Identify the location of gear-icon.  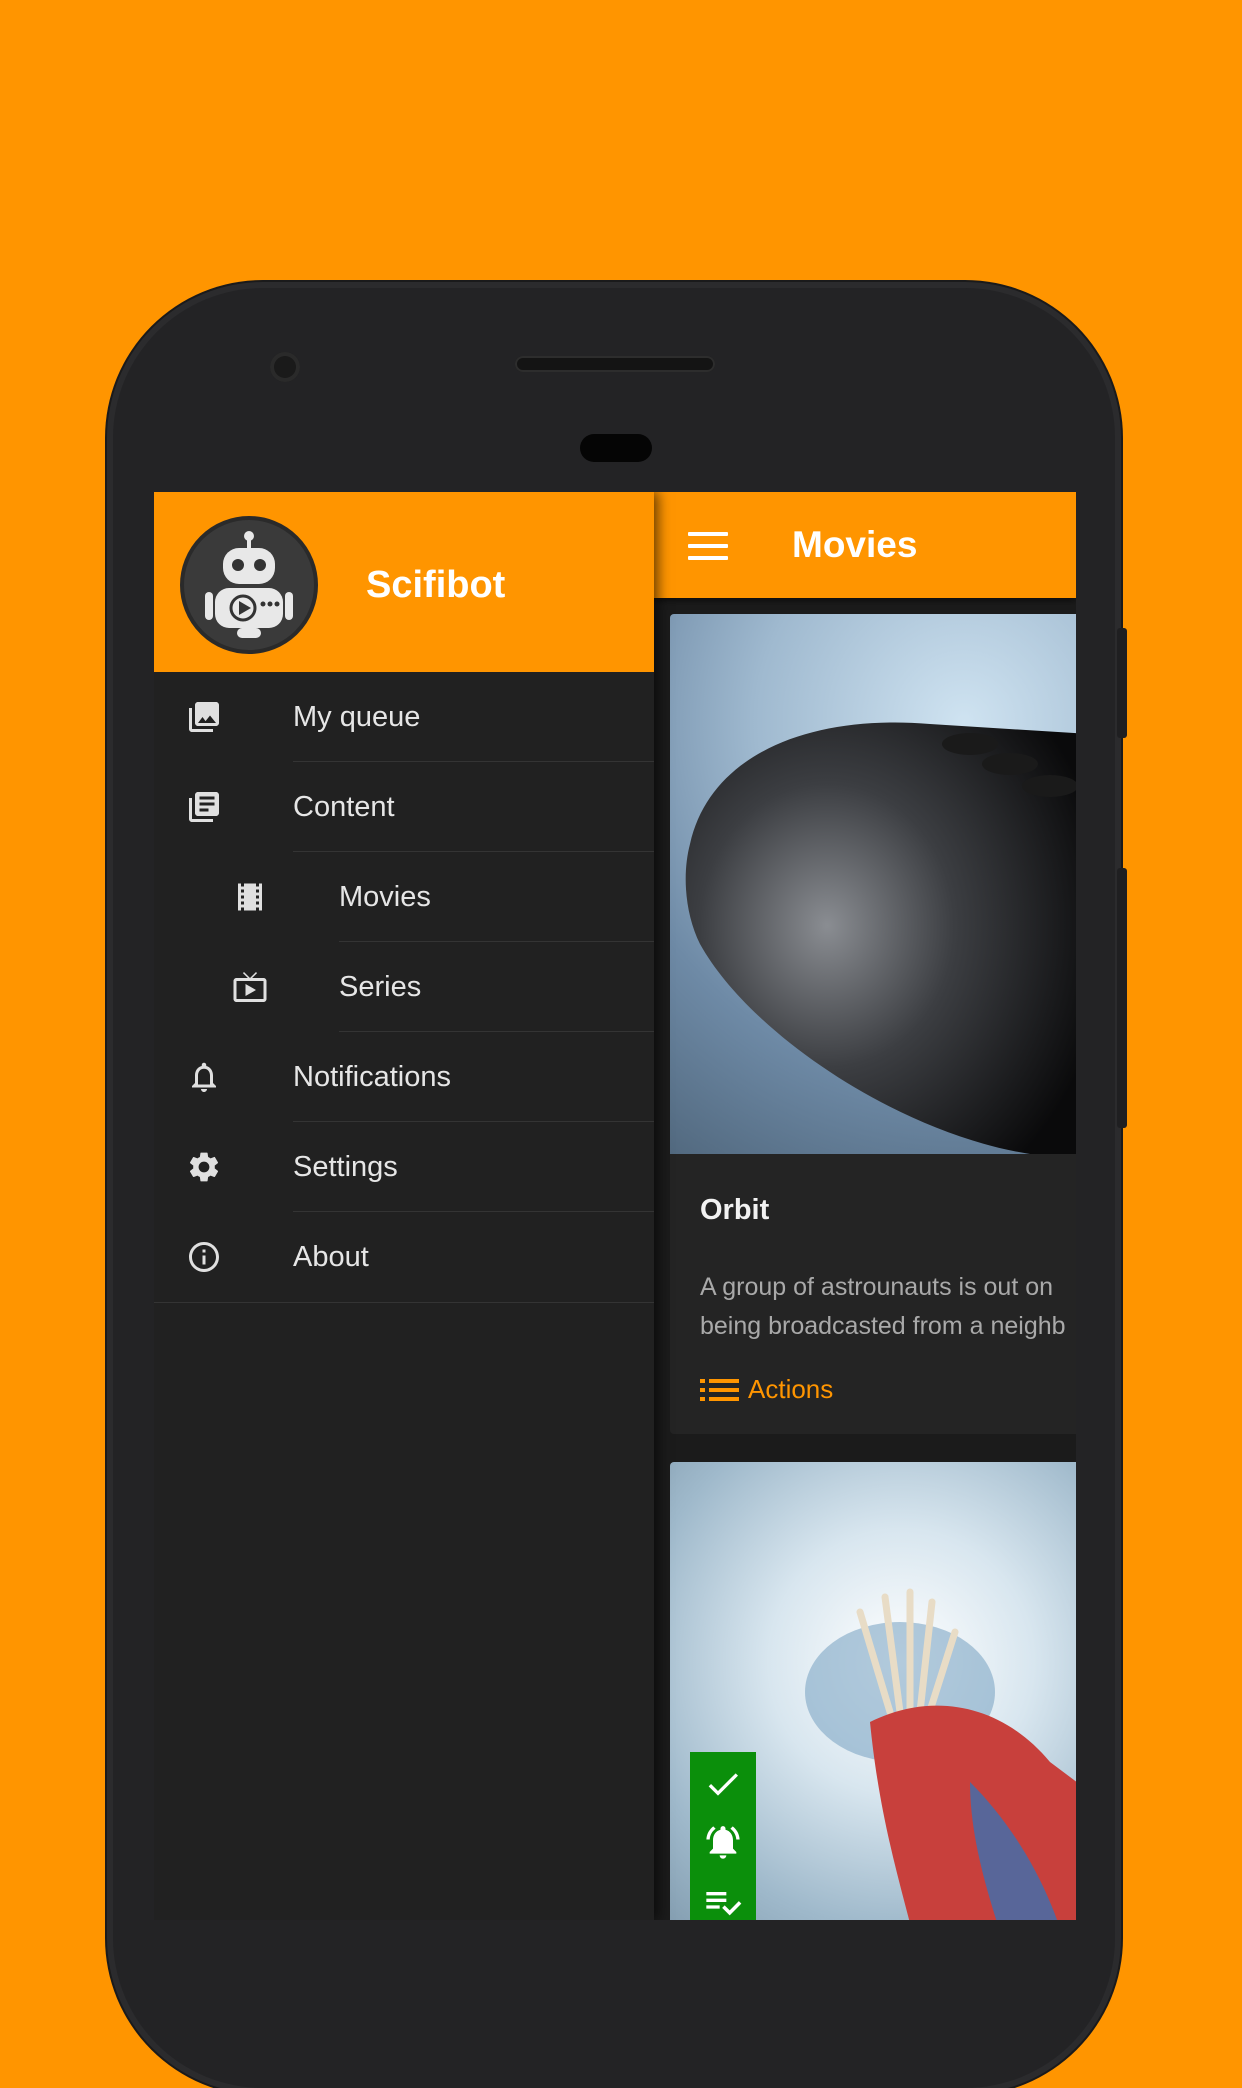
(204, 1167).